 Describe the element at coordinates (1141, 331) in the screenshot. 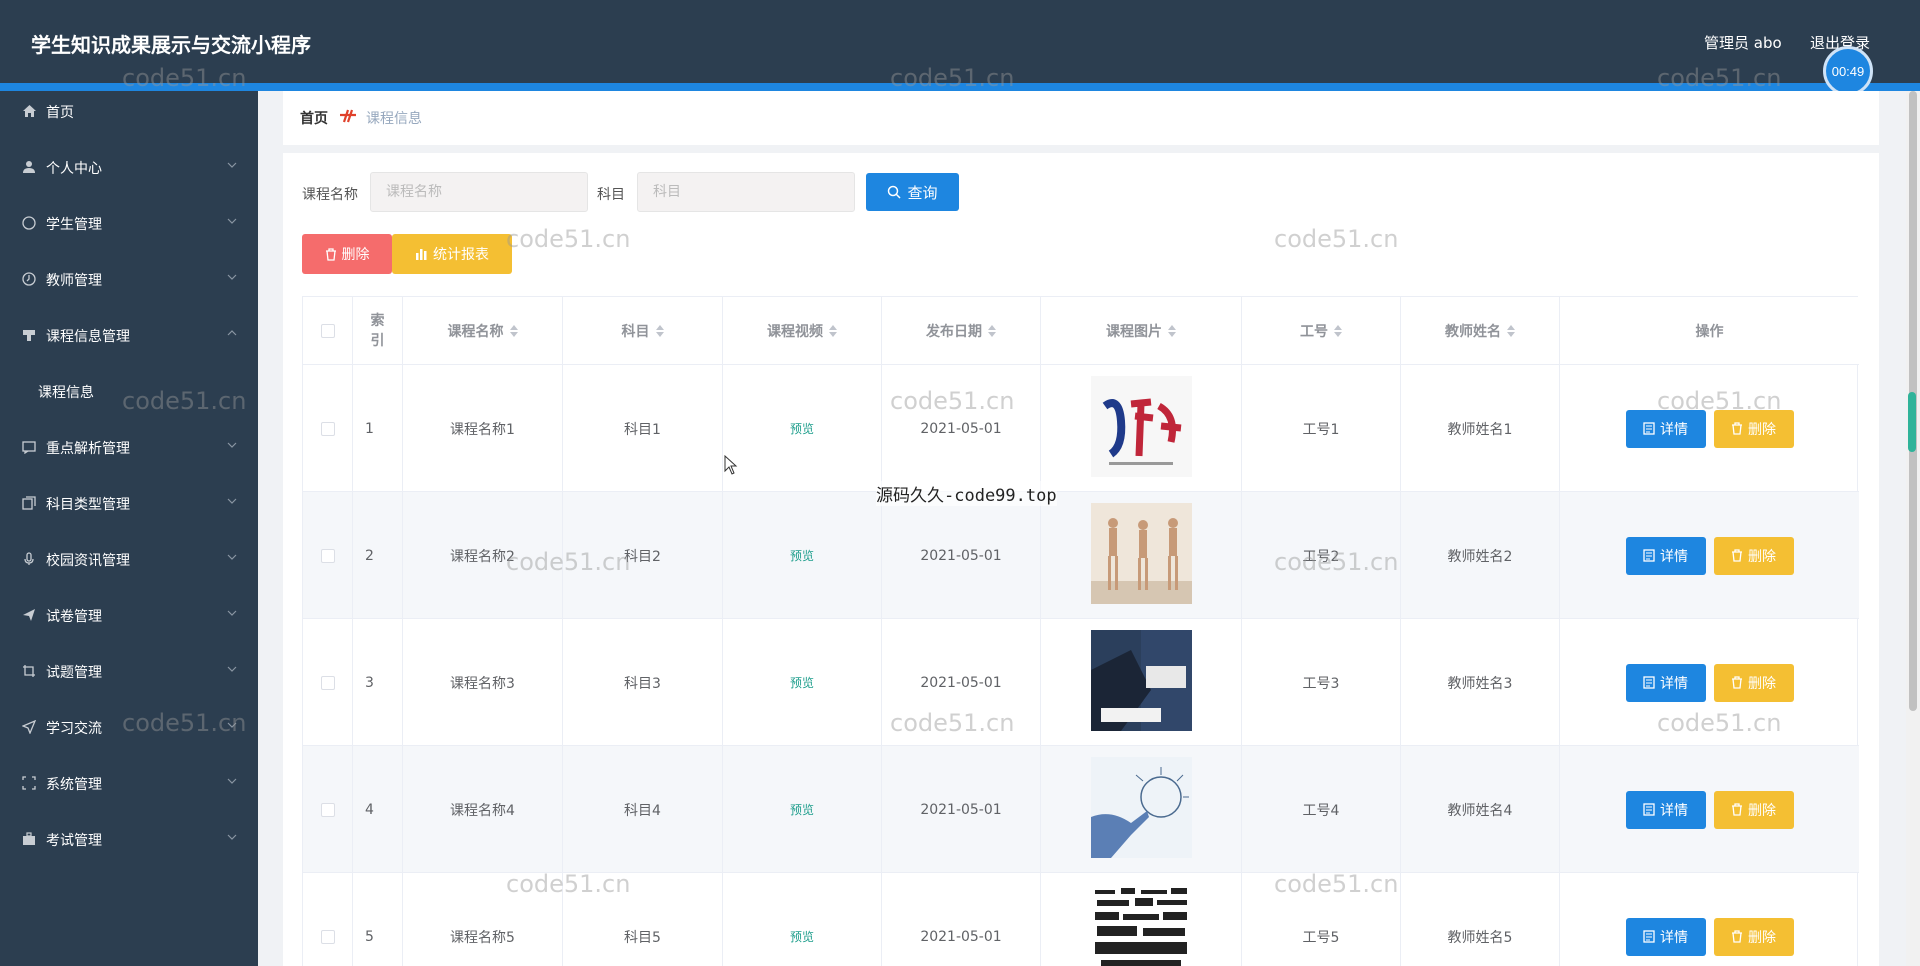

I see `header-image: 课程图片` at that location.